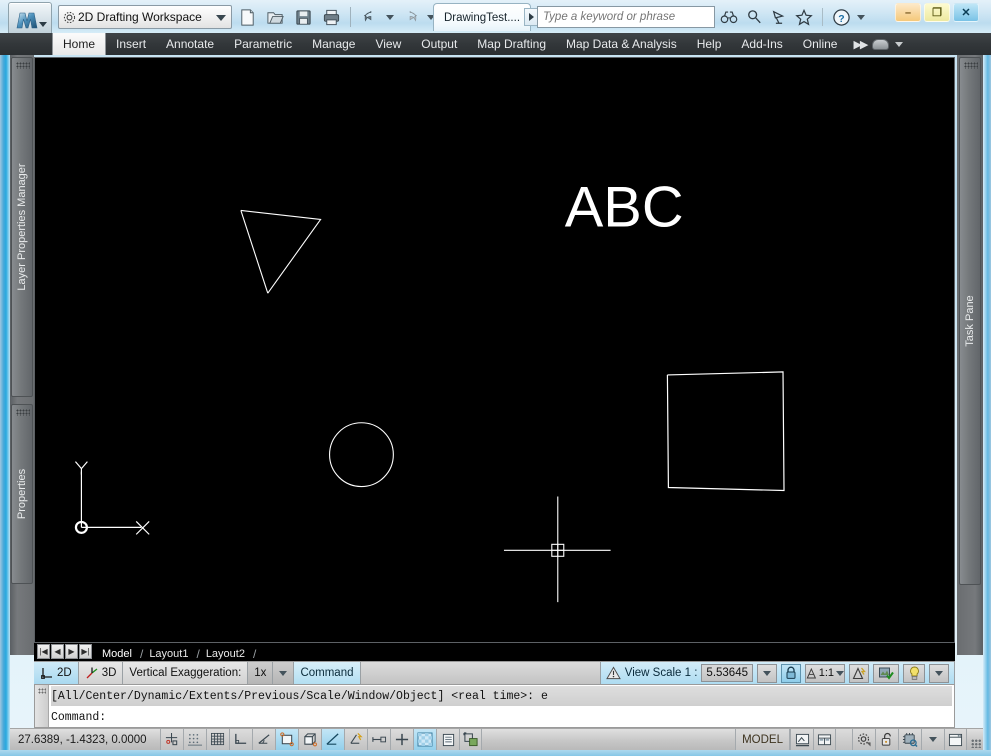 This screenshot has width=991, height=756. Describe the element at coordinates (27, 20) in the screenshot. I see `autocad-map-3d-logo-icon` at that location.